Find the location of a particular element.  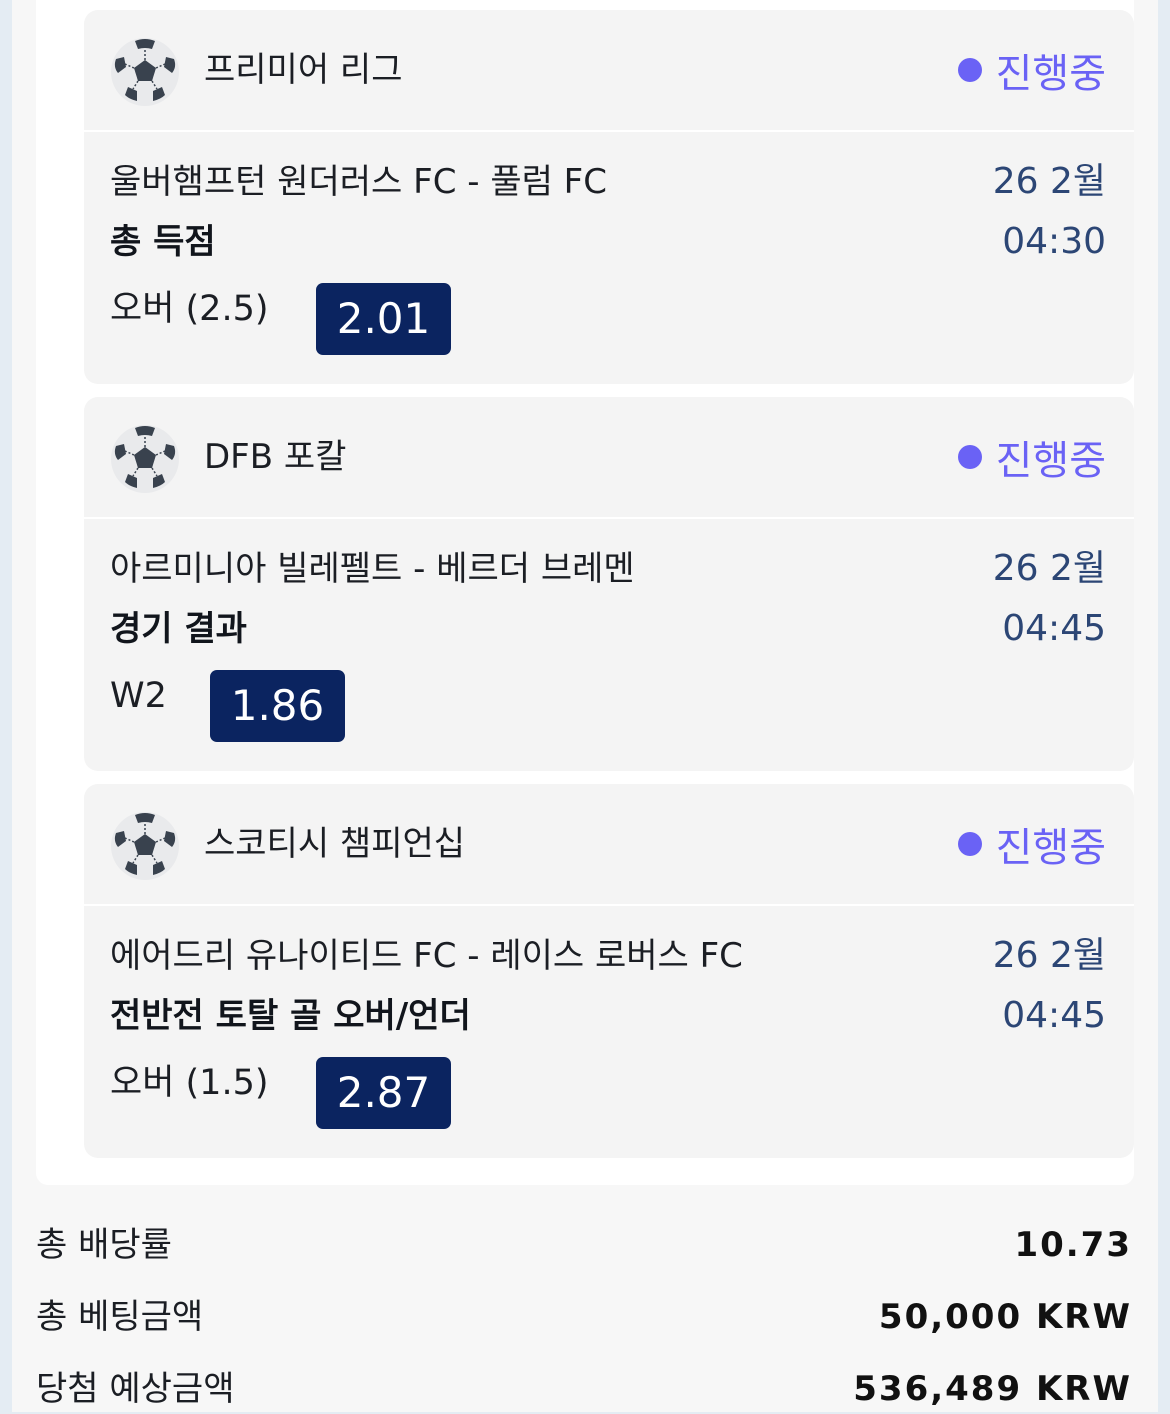

total-odds-row: 총 배당률 10.73 is located at coordinates (584, 1245).